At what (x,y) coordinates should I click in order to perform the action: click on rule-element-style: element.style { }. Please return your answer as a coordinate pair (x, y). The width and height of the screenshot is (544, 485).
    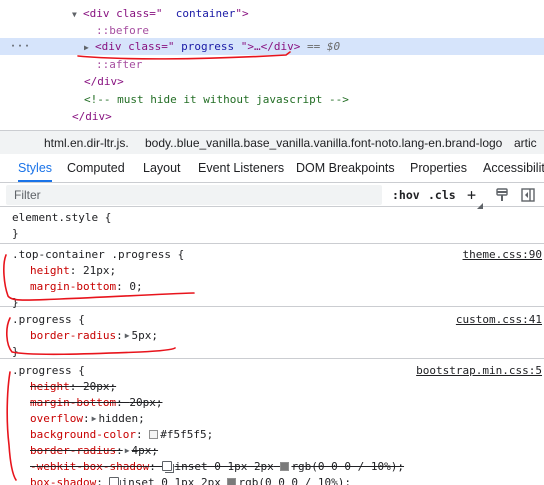
    Looking at the image, I should click on (272, 225).